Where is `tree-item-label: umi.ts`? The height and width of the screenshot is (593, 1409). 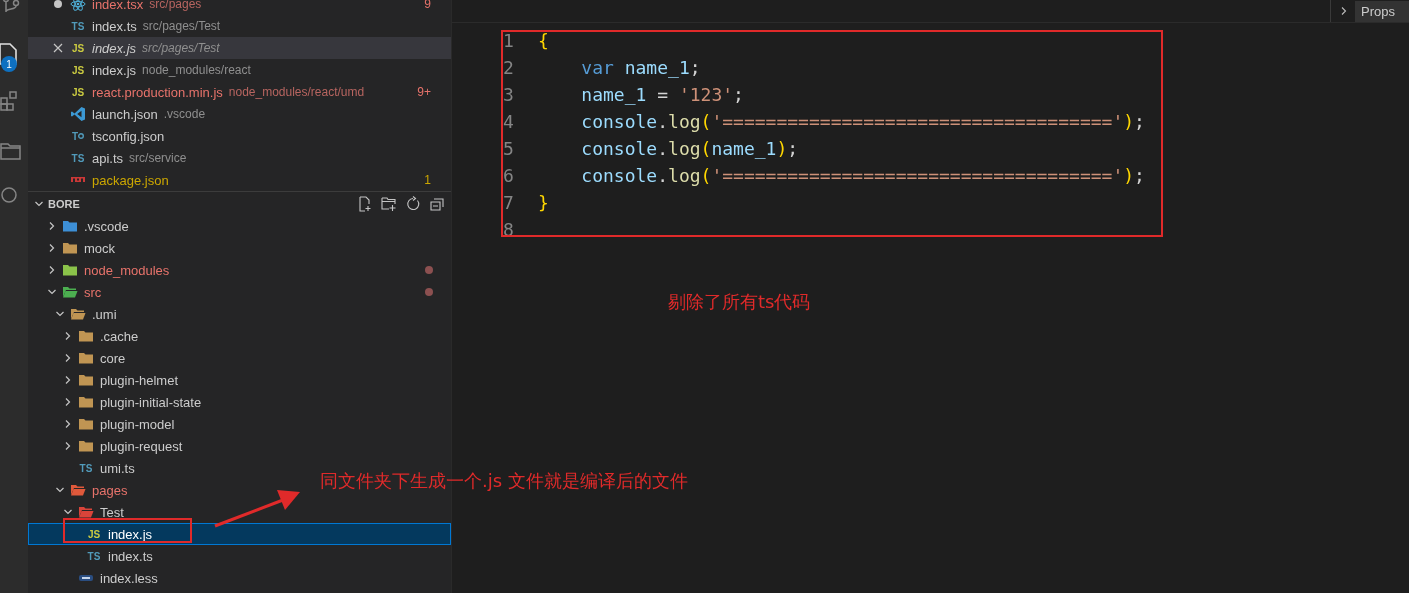
tree-item-label: umi.ts is located at coordinates (117, 468).